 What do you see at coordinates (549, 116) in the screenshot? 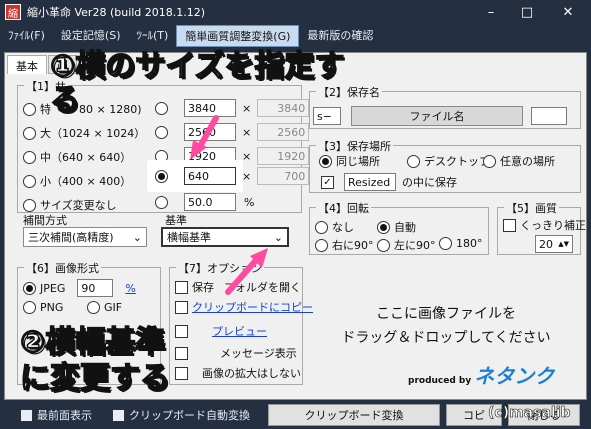
I see `suffix-field` at bounding box center [549, 116].